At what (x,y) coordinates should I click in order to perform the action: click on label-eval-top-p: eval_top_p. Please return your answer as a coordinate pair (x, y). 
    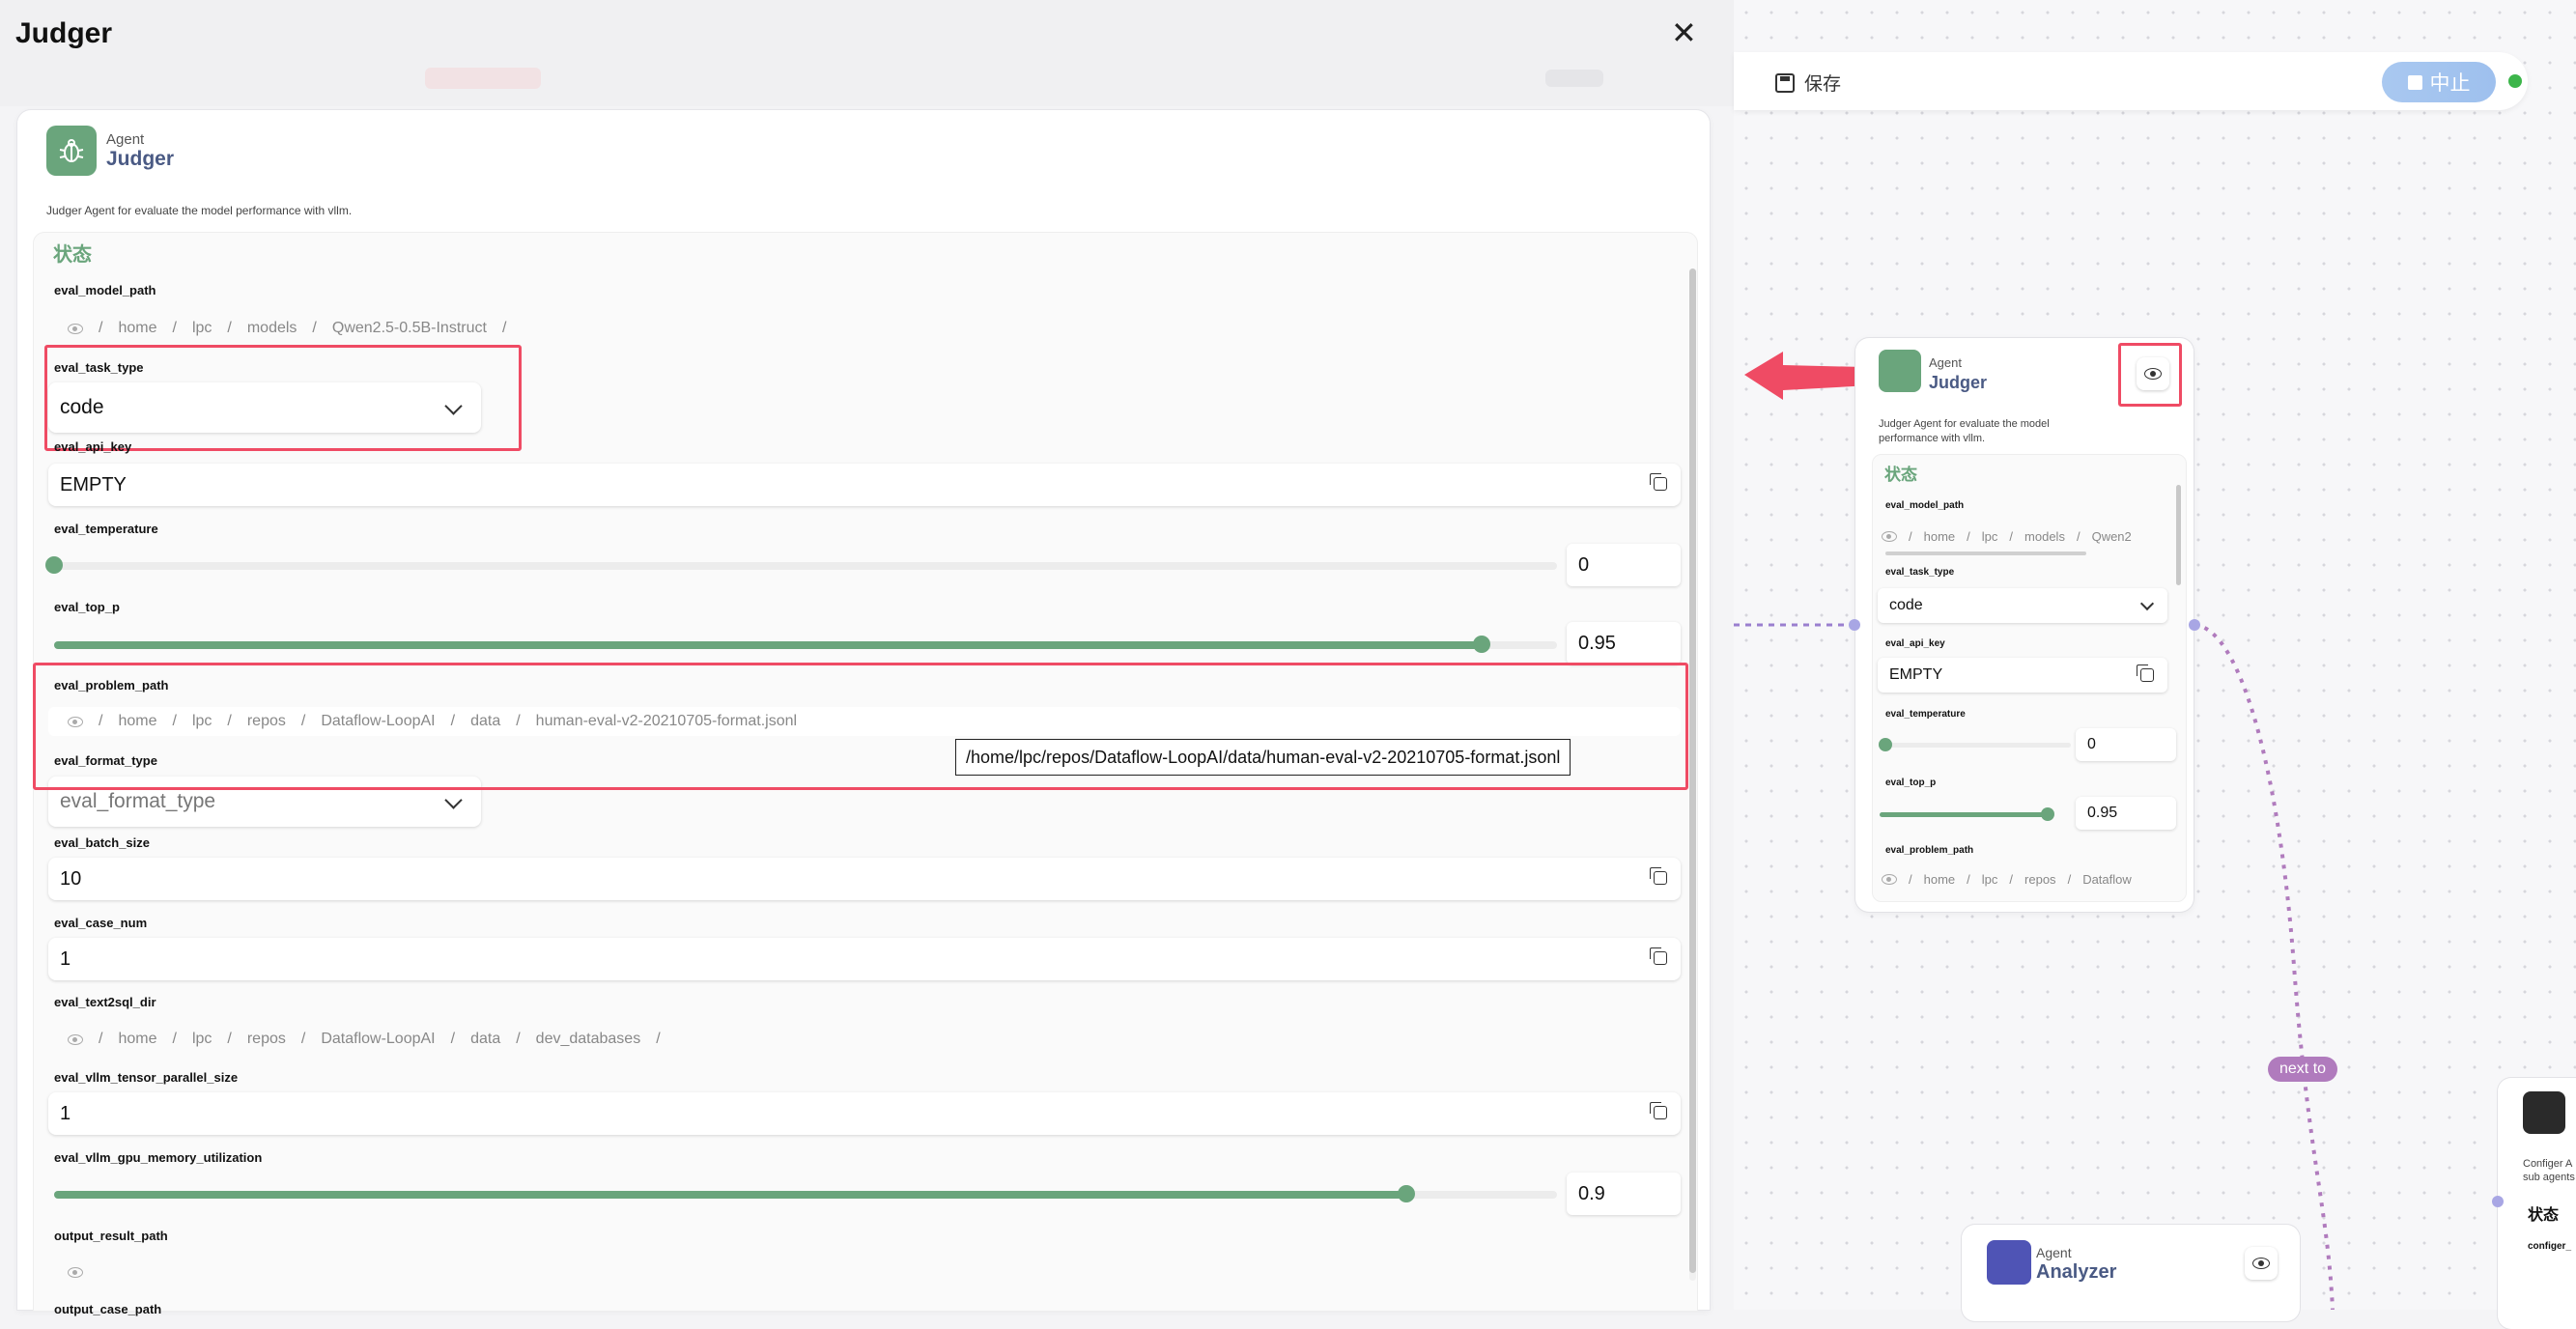
    Looking at the image, I should click on (87, 607).